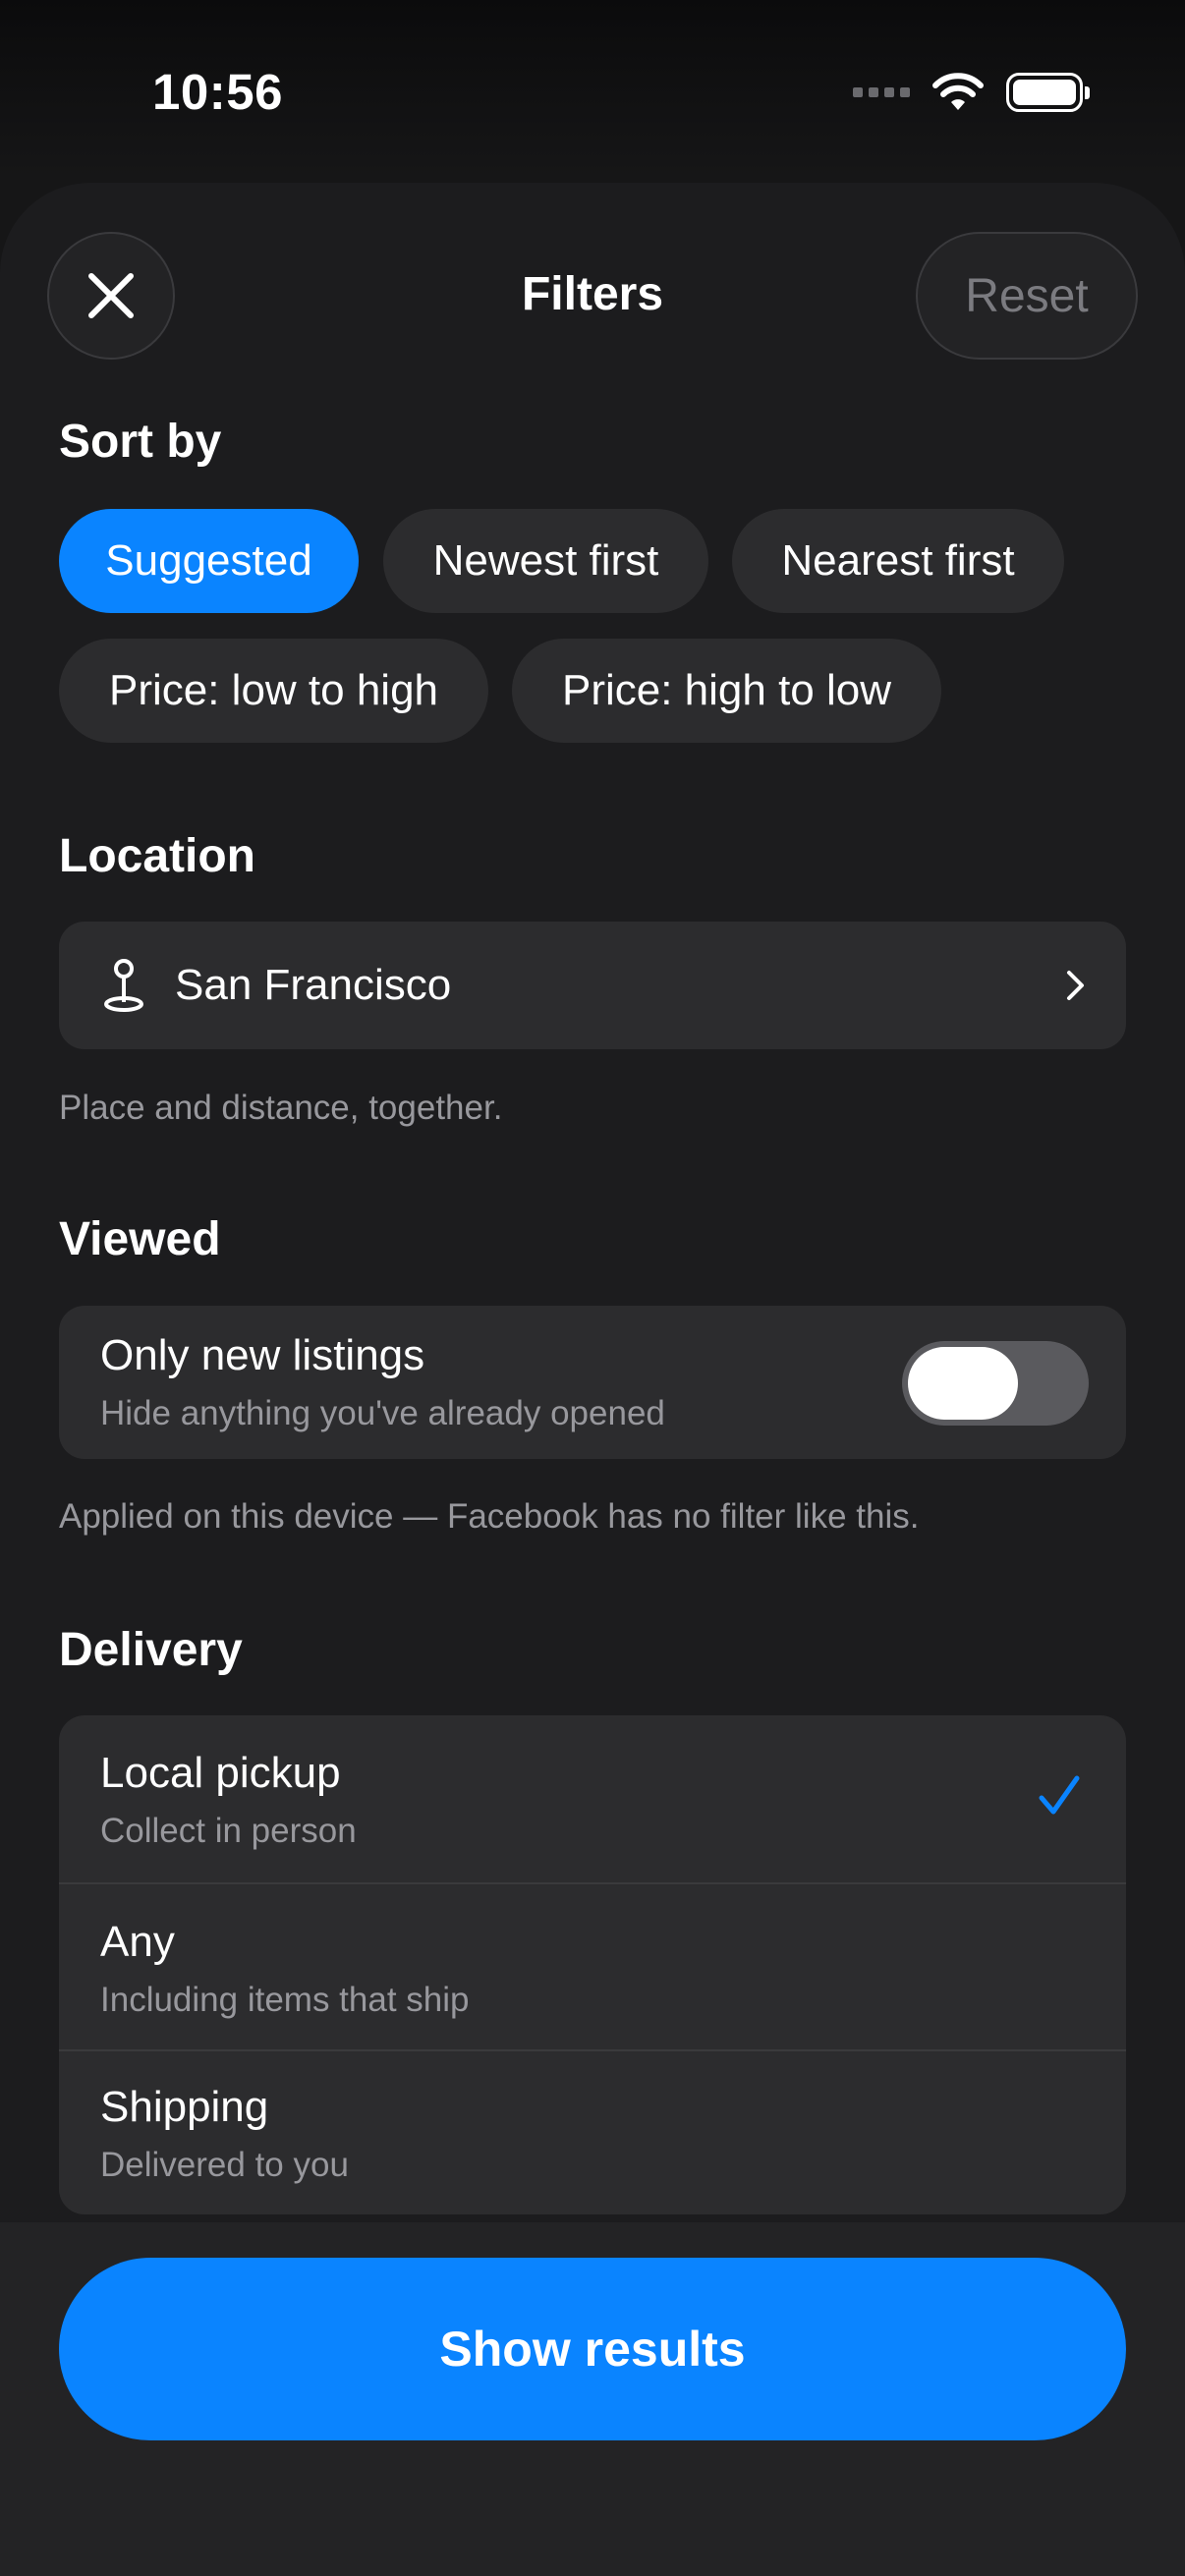 The width and height of the screenshot is (1185, 2576). What do you see at coordinates (151, 1650) in the screenshot?
I see `delivery-section-title: Delivery` at bounding box center [151, 1650].